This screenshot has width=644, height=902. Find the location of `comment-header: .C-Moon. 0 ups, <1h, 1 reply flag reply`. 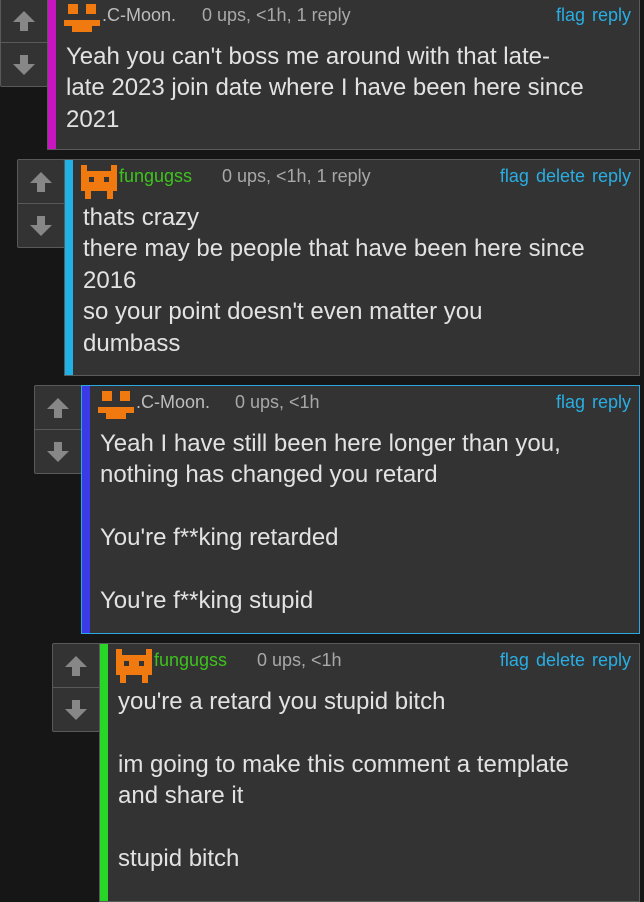

comment-header: .C-Moon. 0 ups, <1h, 1 reply flag reply is located at coordinates (344, 16).